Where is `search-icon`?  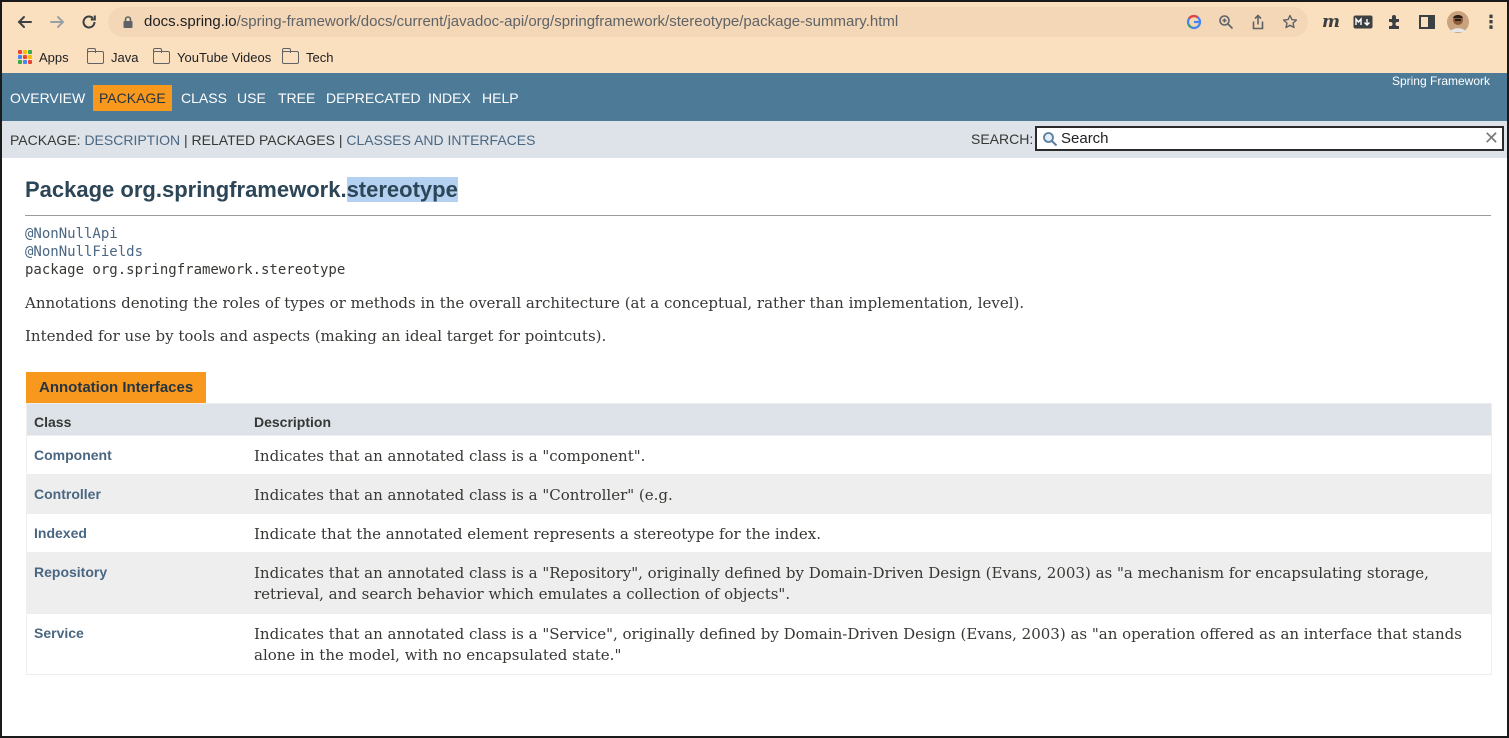
search-icon is located at coordinates (1050, 139).